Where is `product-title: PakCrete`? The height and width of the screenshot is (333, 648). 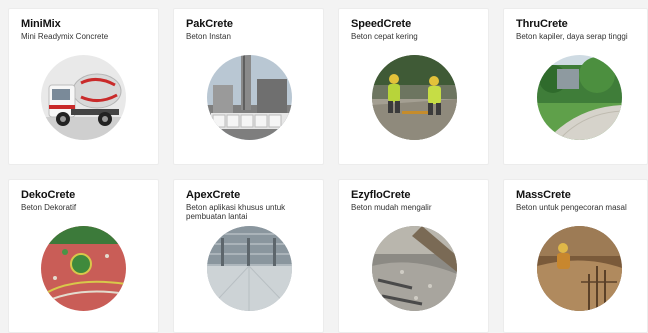 product-title: PakCrete is located at coordinates (209, 24).